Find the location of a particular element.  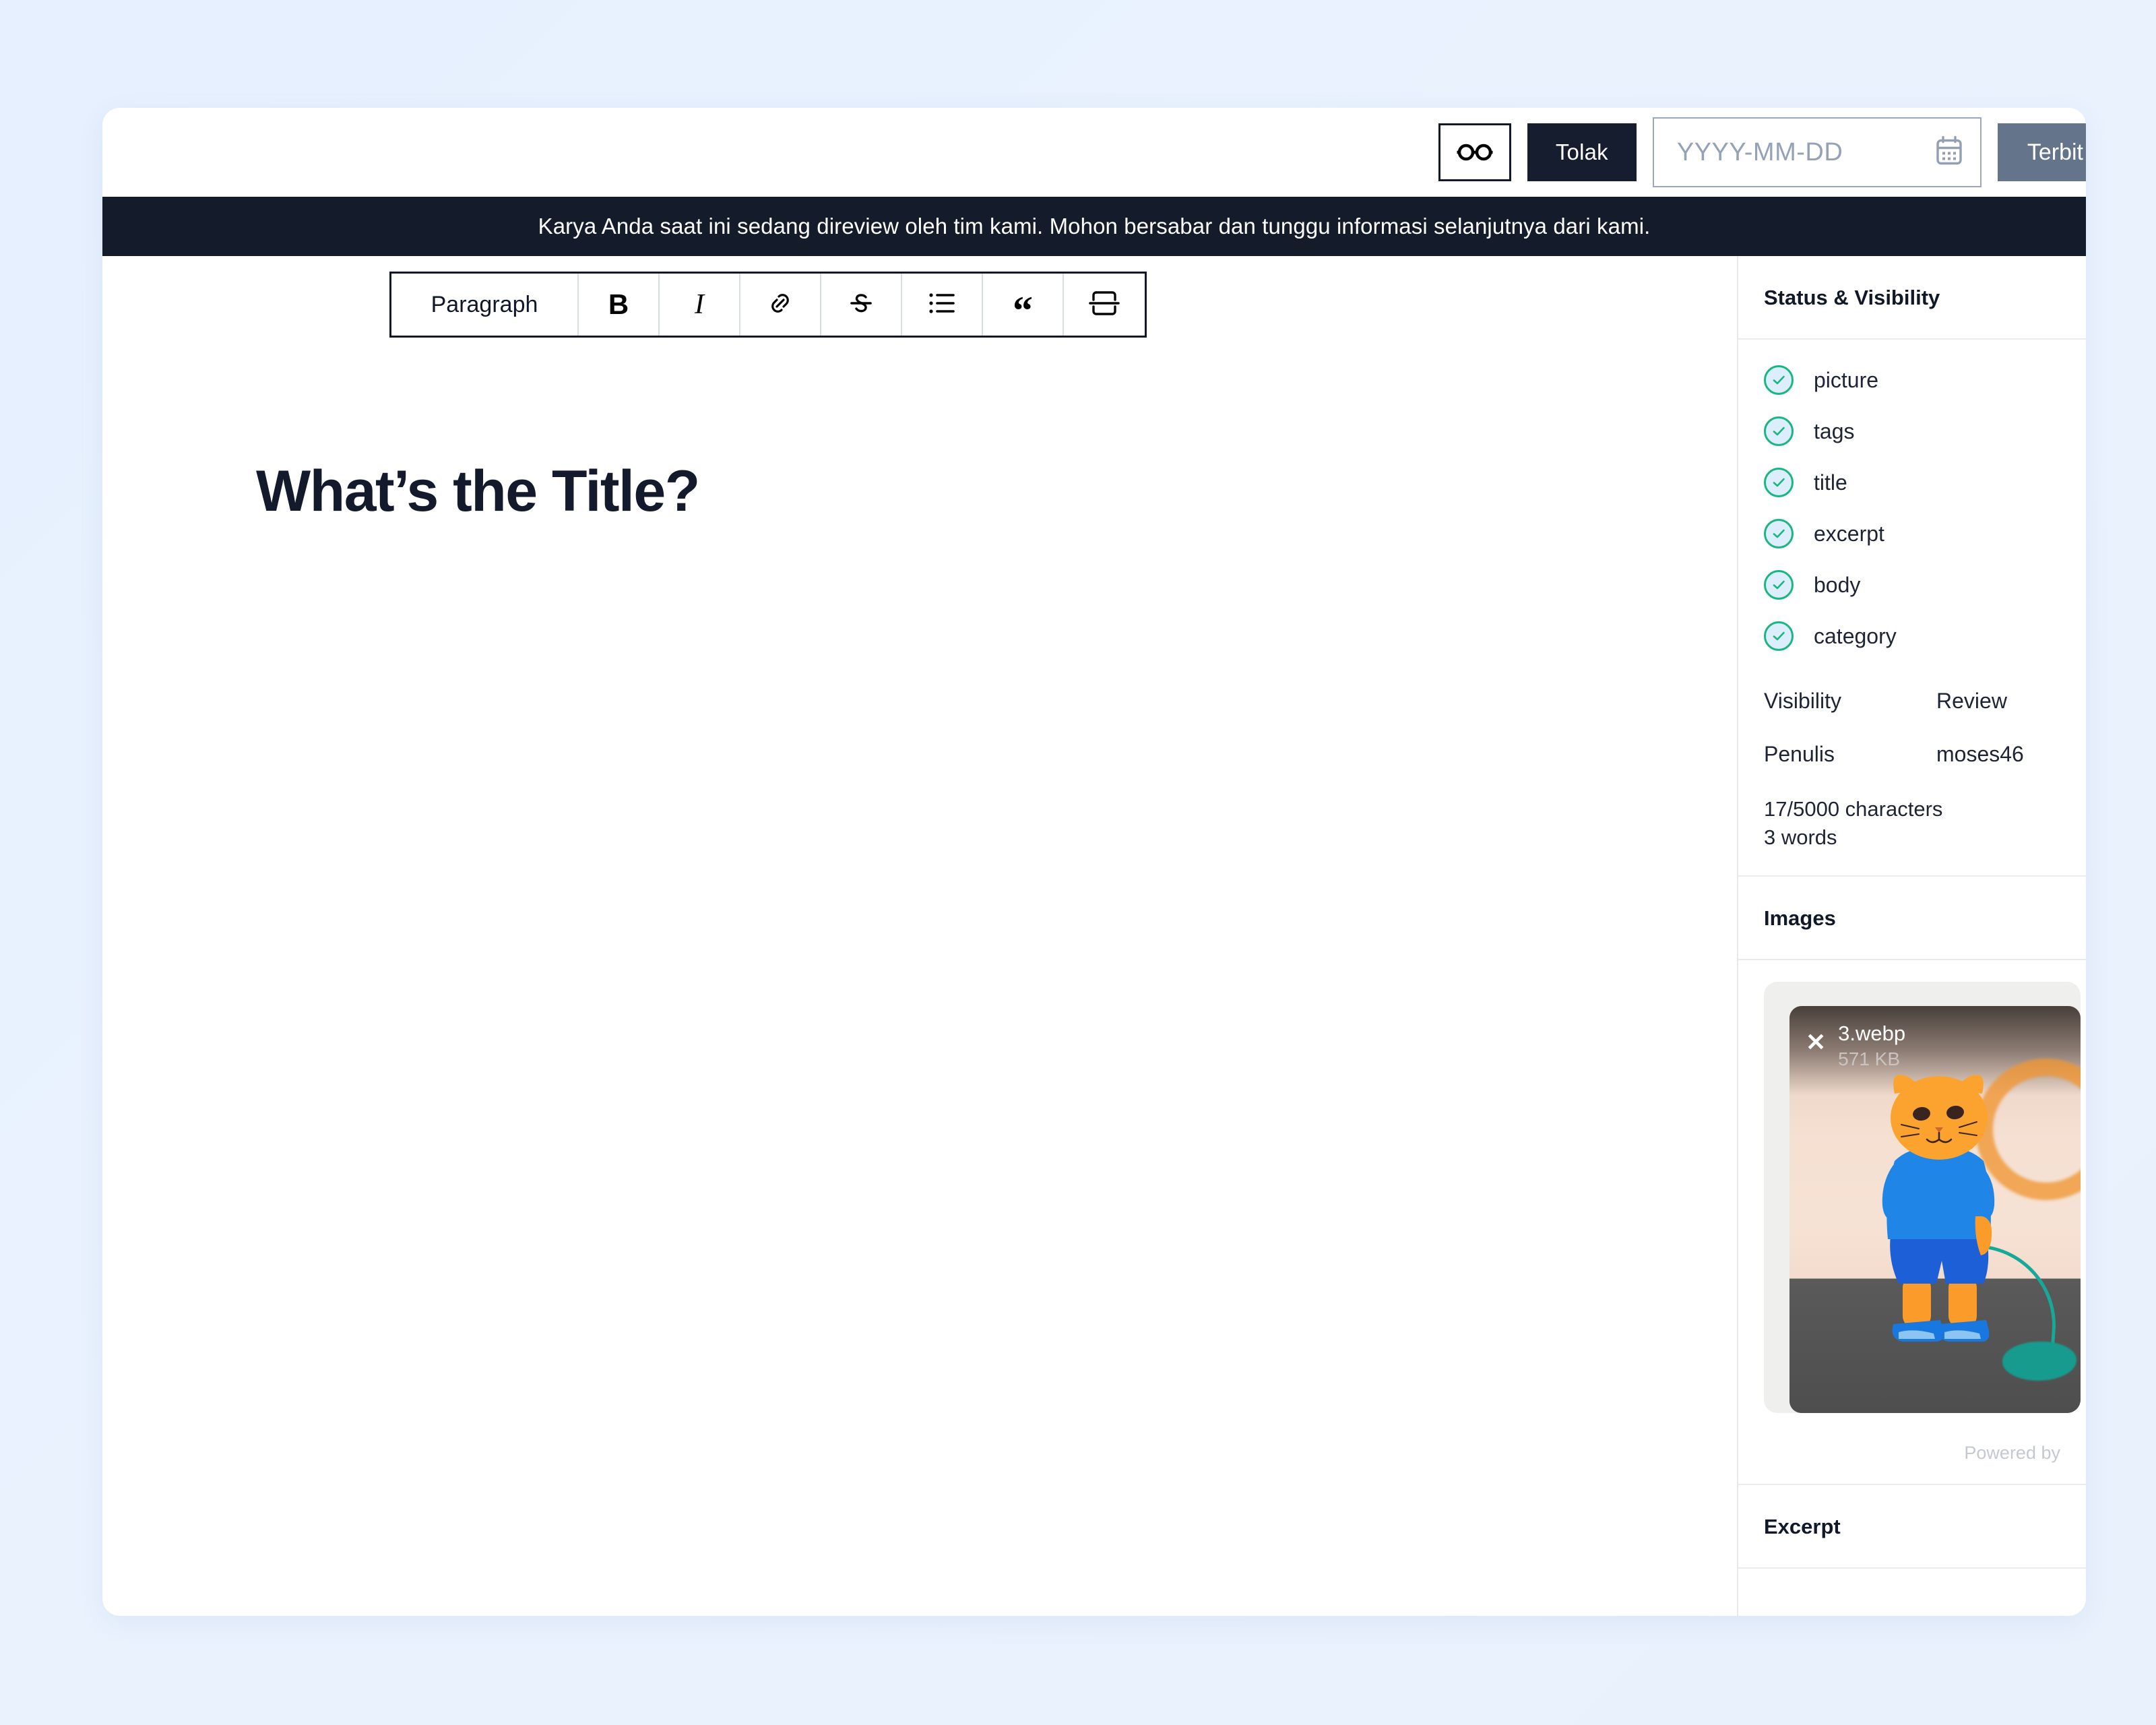

link-icon is located at coordinates (780, 304).